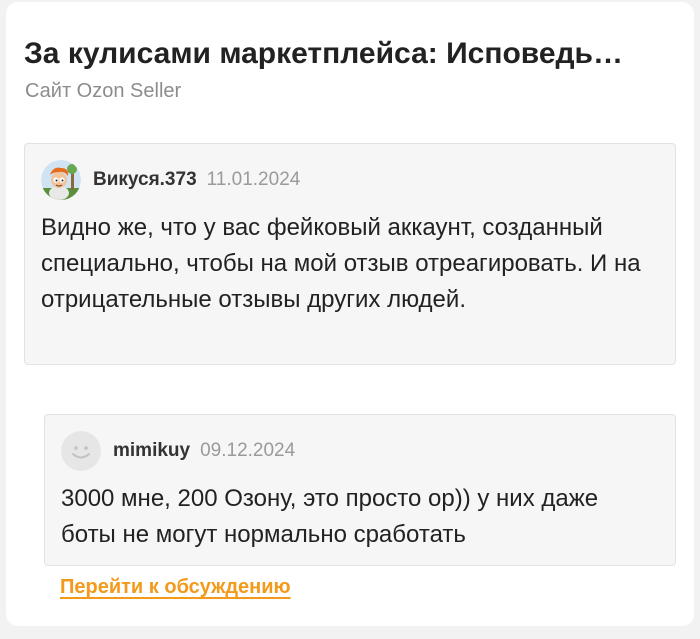 This screenshot has height=639, width=700. I want to click on post-source: Сайт Ozon Seller, so click(103, 91).